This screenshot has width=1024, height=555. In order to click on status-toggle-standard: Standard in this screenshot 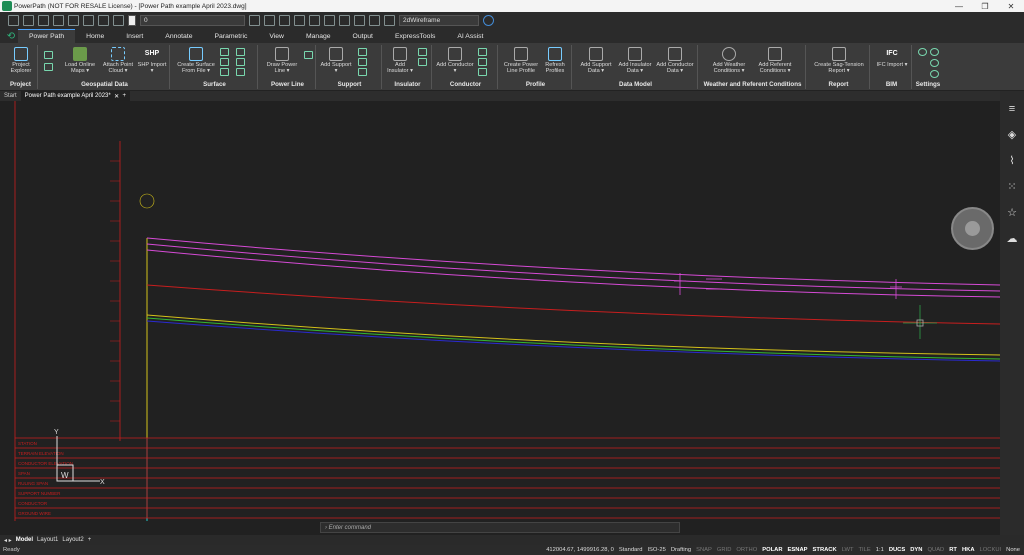, I will do `click(631, 550)`.